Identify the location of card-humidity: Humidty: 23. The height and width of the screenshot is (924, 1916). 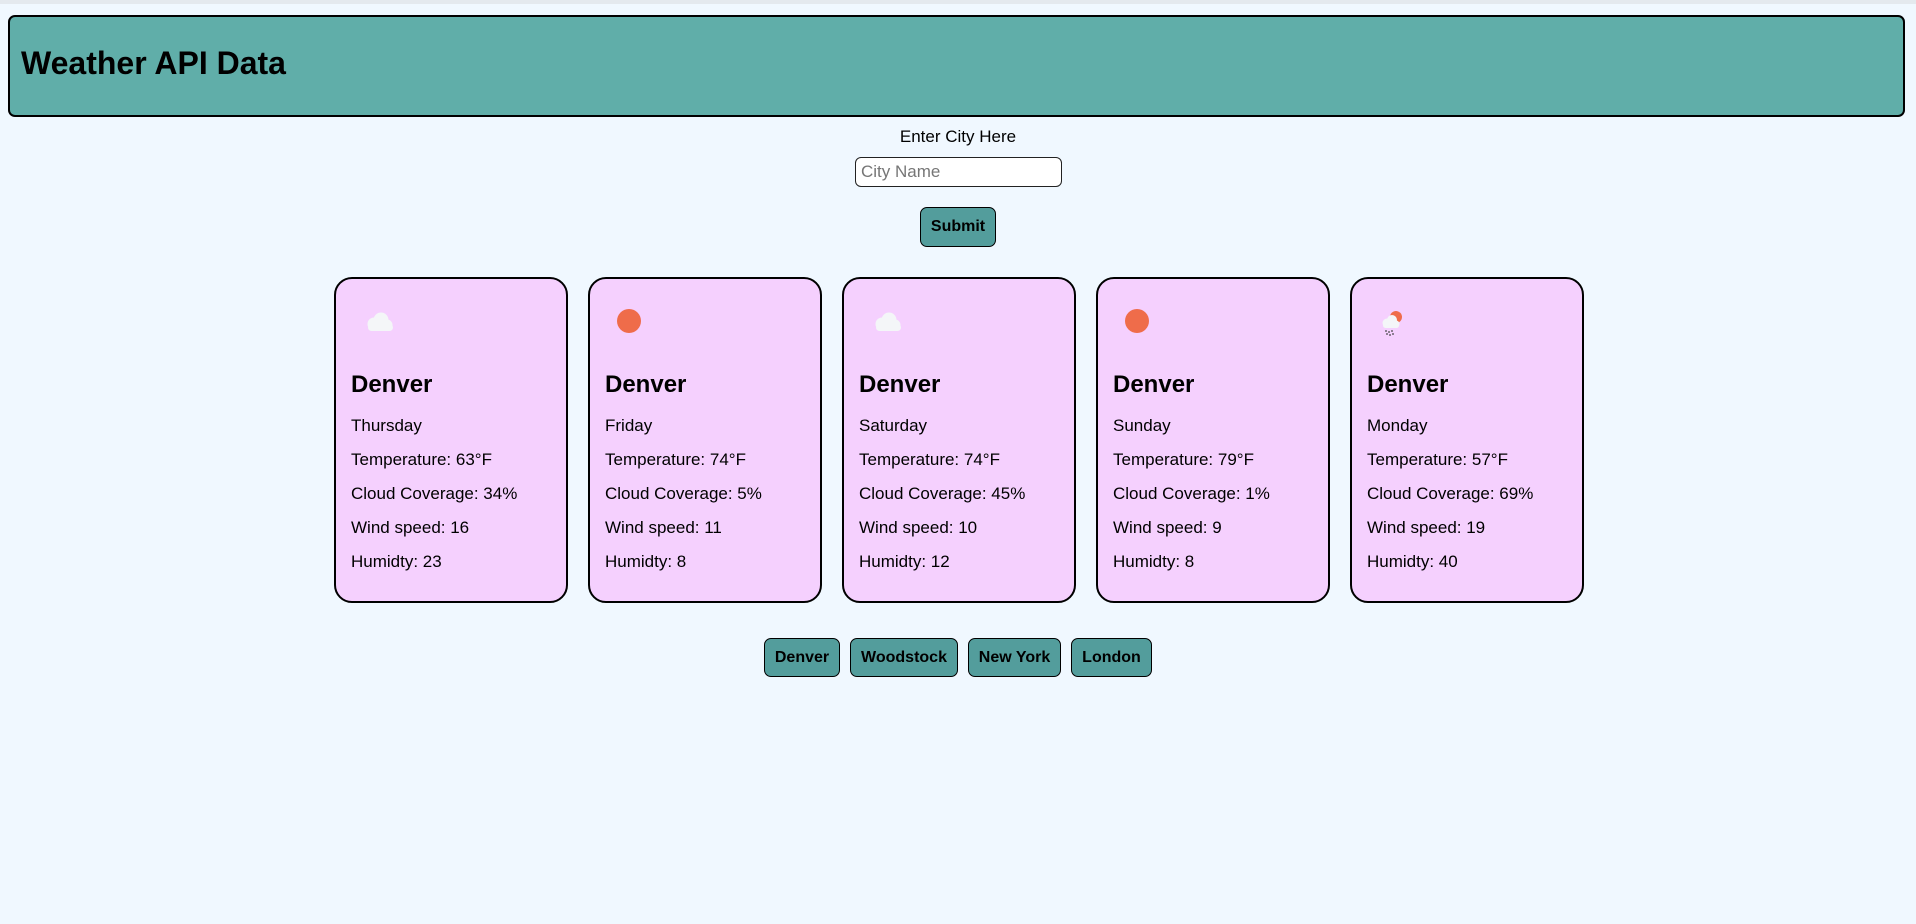
(396, 561).